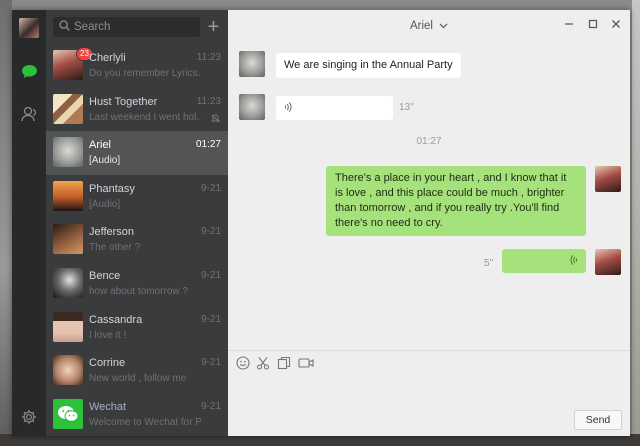 The width and height of the screenshot is (640, 446). Describe the element at coordinates (569, 25) in the screenshot. I see `minimize-icon` at that location.